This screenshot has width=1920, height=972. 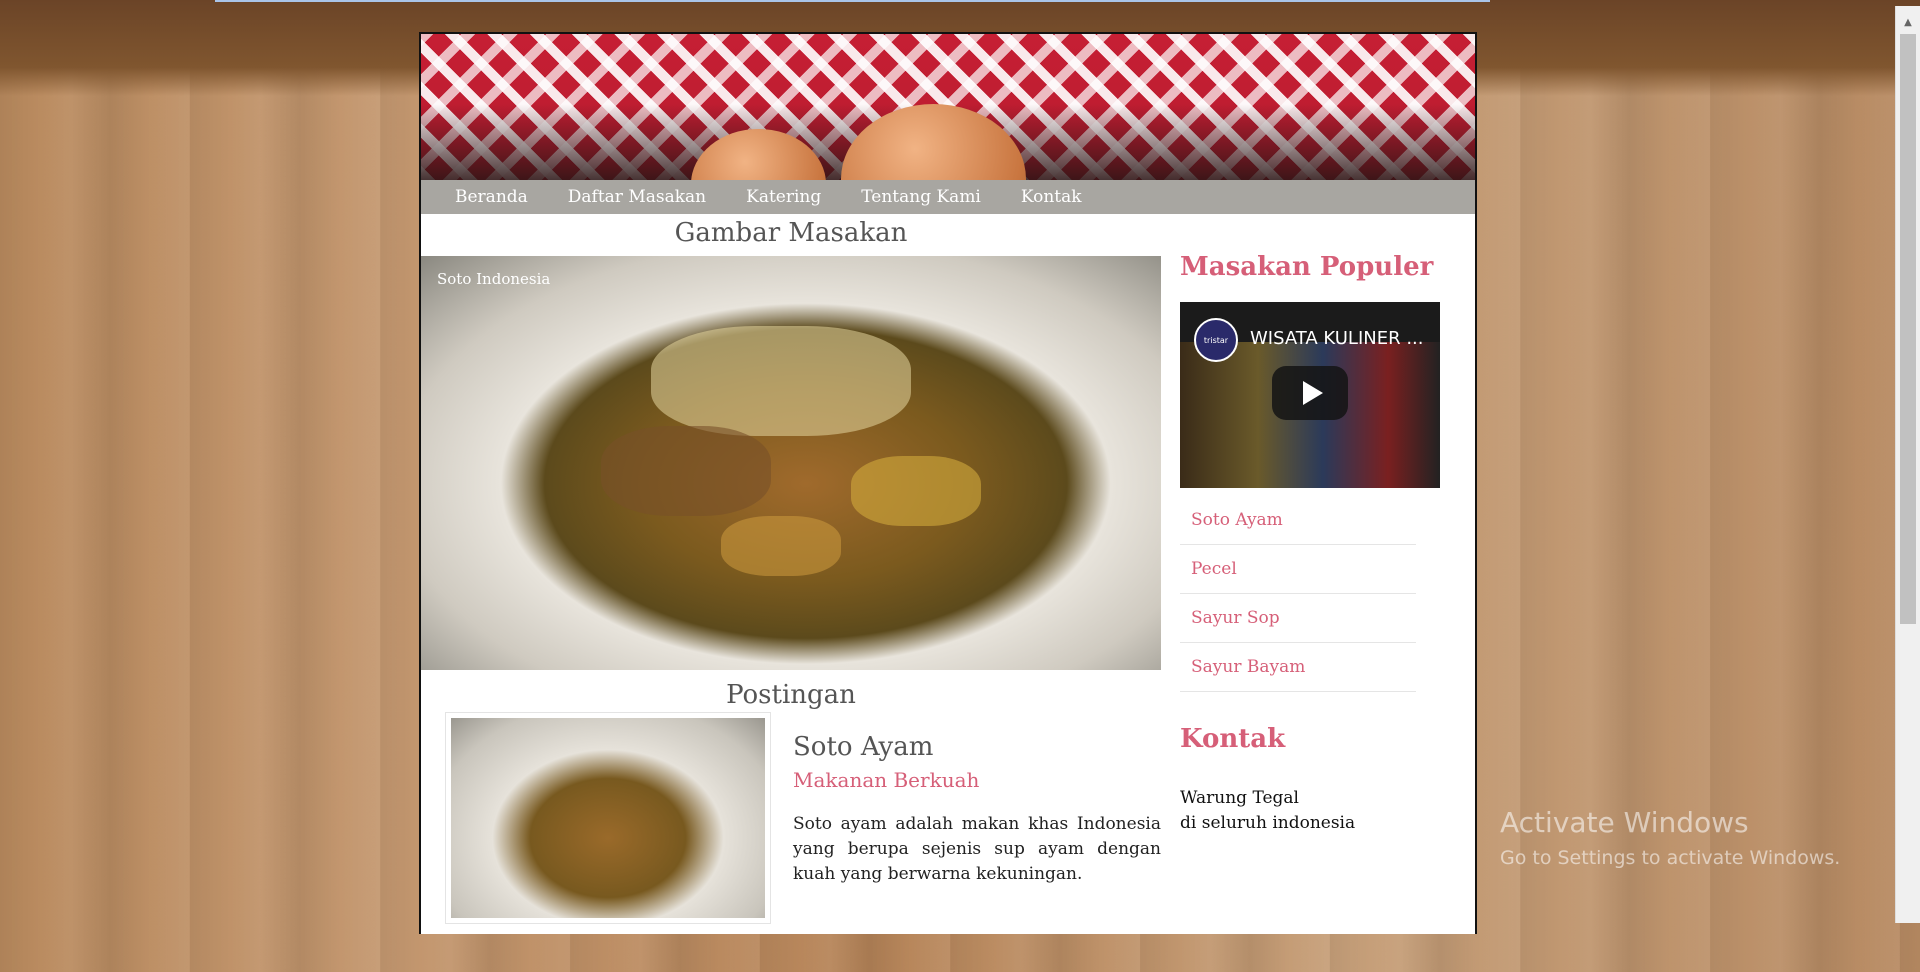 I want to click on gallery-title: Gambar Masakan, so click(x=791, y=233).